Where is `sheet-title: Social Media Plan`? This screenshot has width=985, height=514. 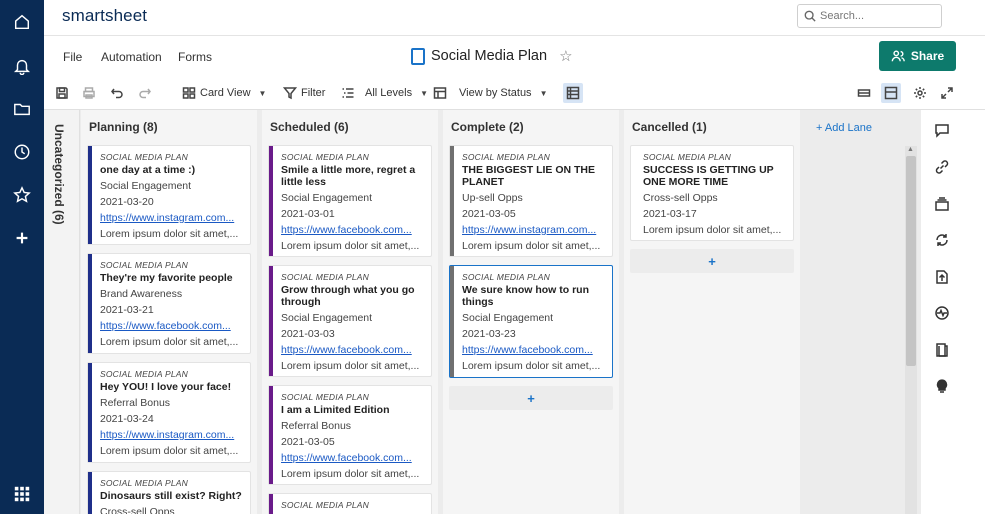 sheet-title: Social Media Plan is located at coordinates (489, 56).